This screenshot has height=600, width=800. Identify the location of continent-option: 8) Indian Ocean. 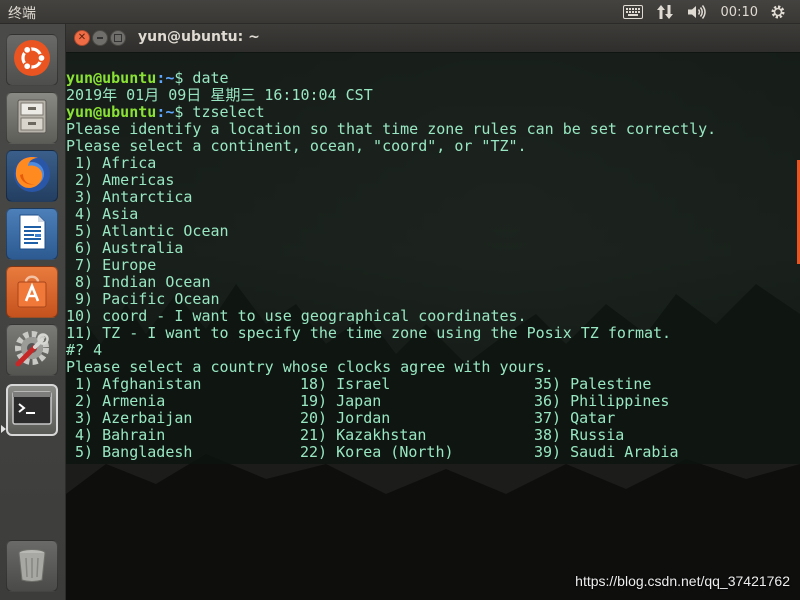
(138, 282).